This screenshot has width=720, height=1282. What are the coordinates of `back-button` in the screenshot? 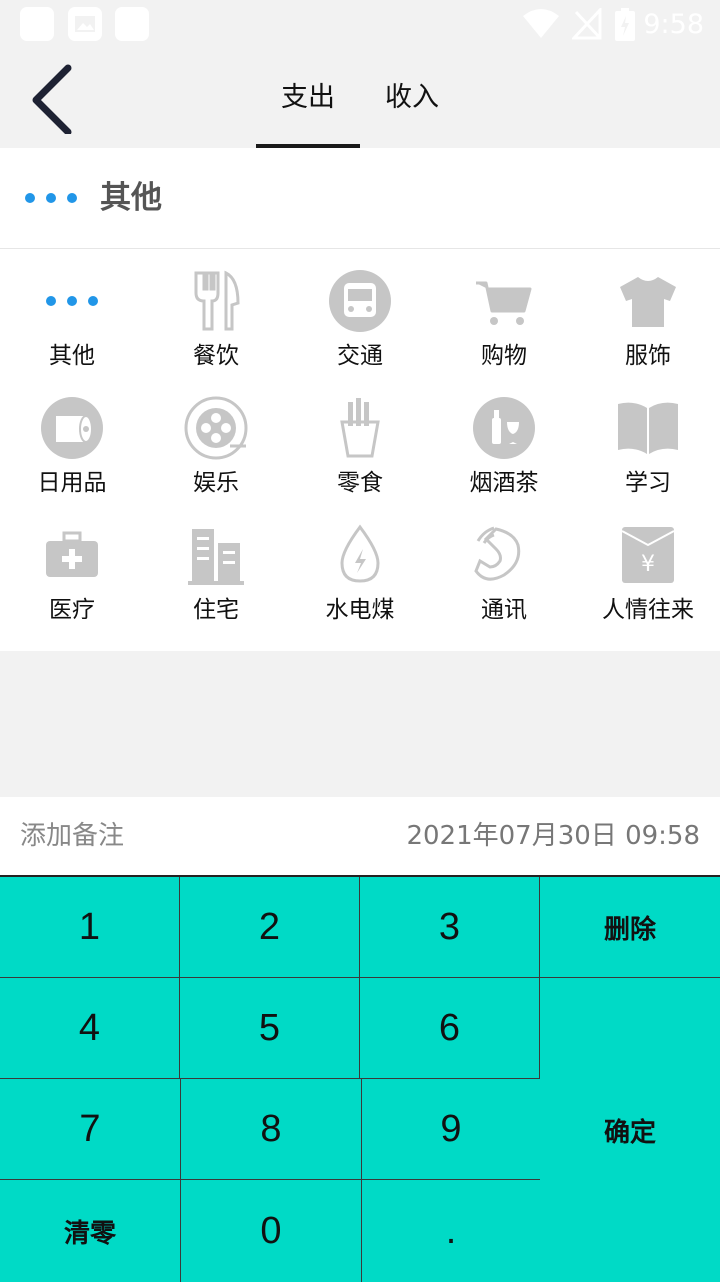 It's located at (52, 99).